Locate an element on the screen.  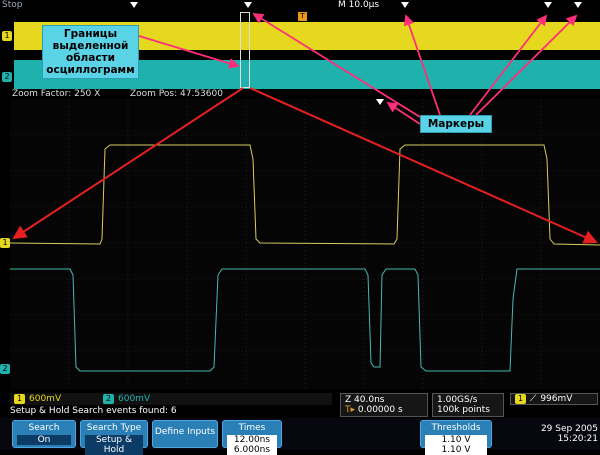
trigger-readout: 1 ⟋ 996mV is located at coordinates (554, 399).